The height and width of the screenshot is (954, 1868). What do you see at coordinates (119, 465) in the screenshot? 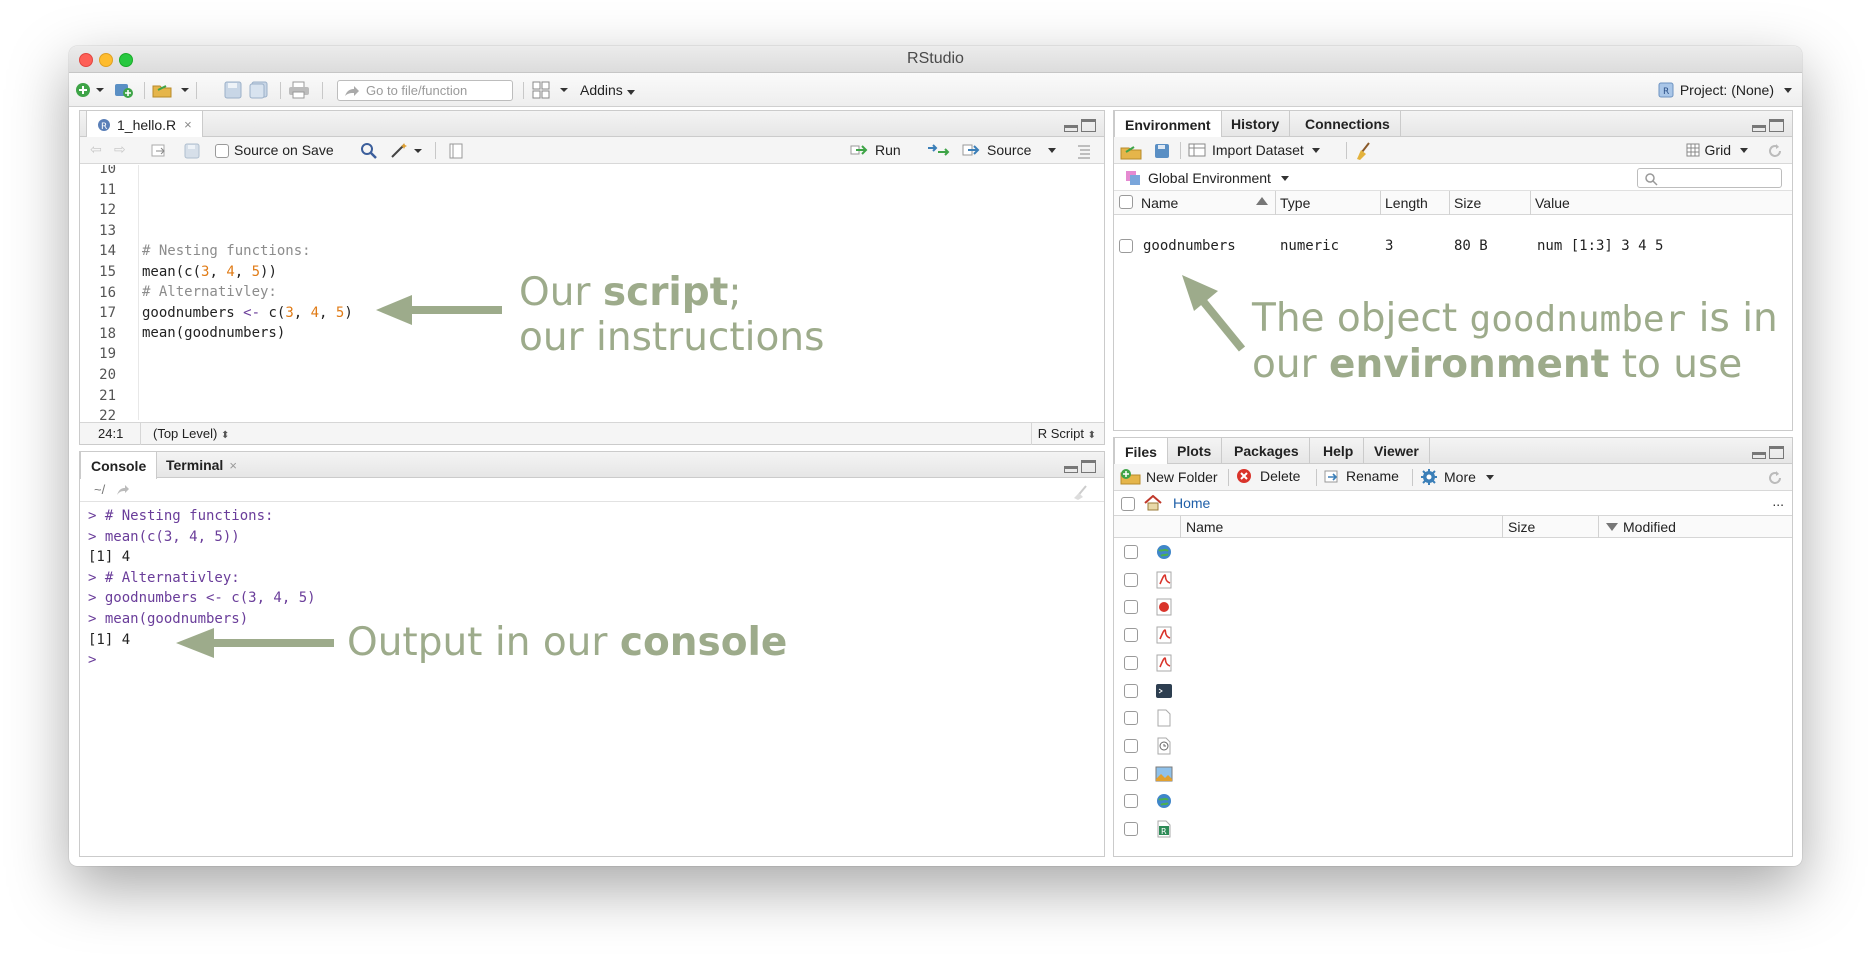
I see `tab-console: Console` at bounding box center [119, 465].